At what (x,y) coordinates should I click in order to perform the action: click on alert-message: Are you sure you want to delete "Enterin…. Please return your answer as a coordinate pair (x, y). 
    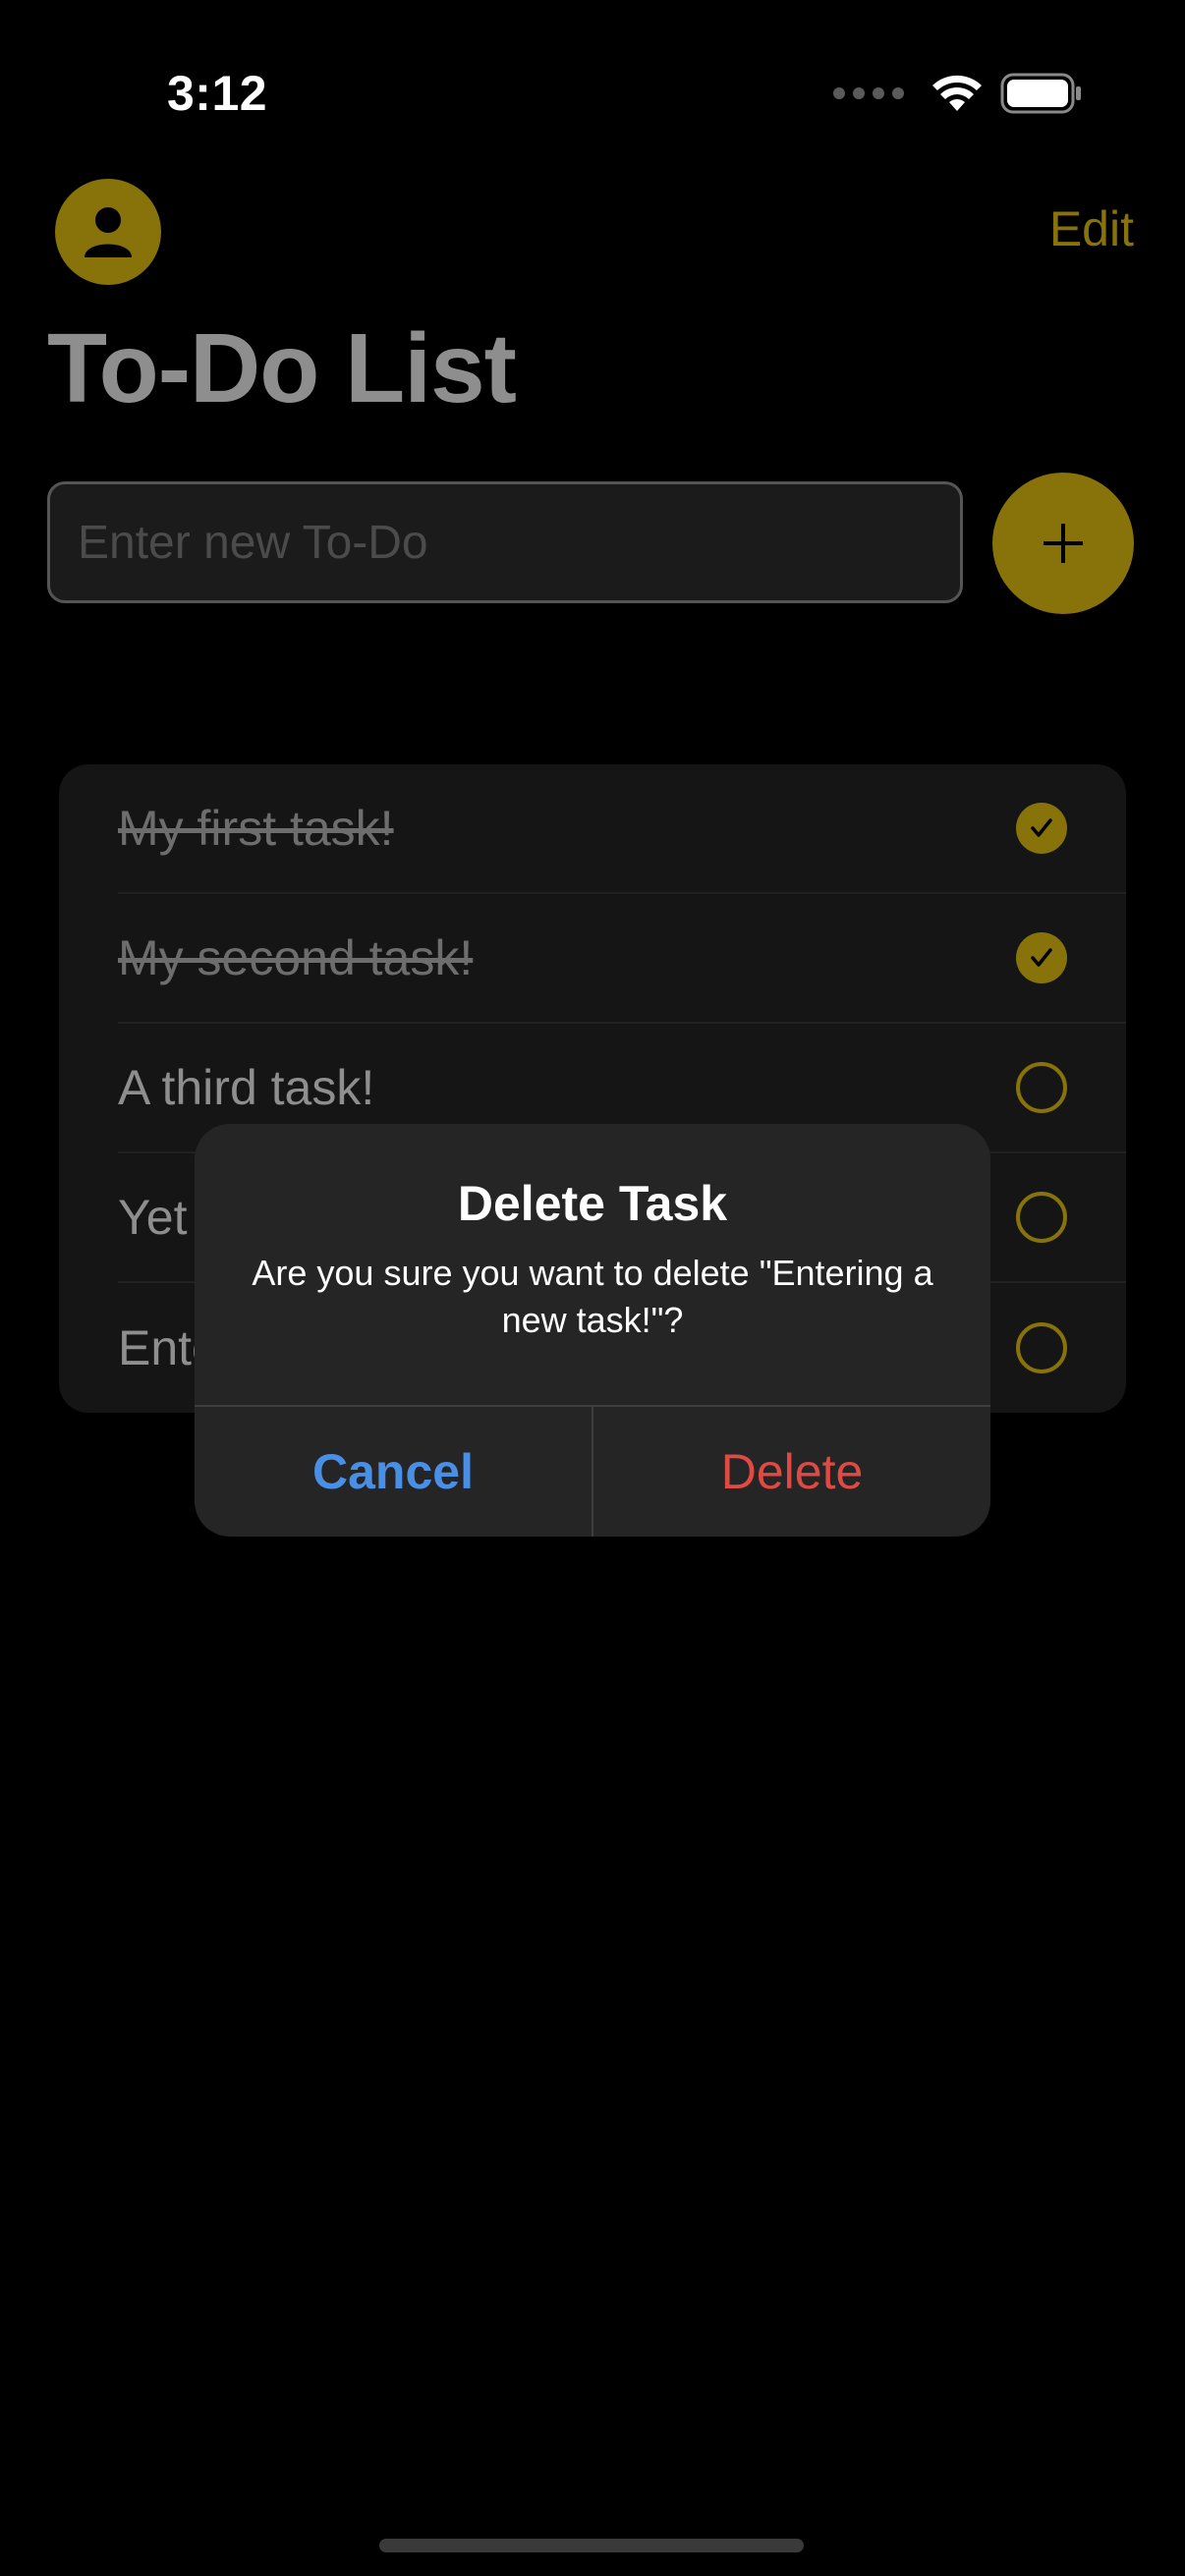
    Looking at the image, I should click on (592, 1296).